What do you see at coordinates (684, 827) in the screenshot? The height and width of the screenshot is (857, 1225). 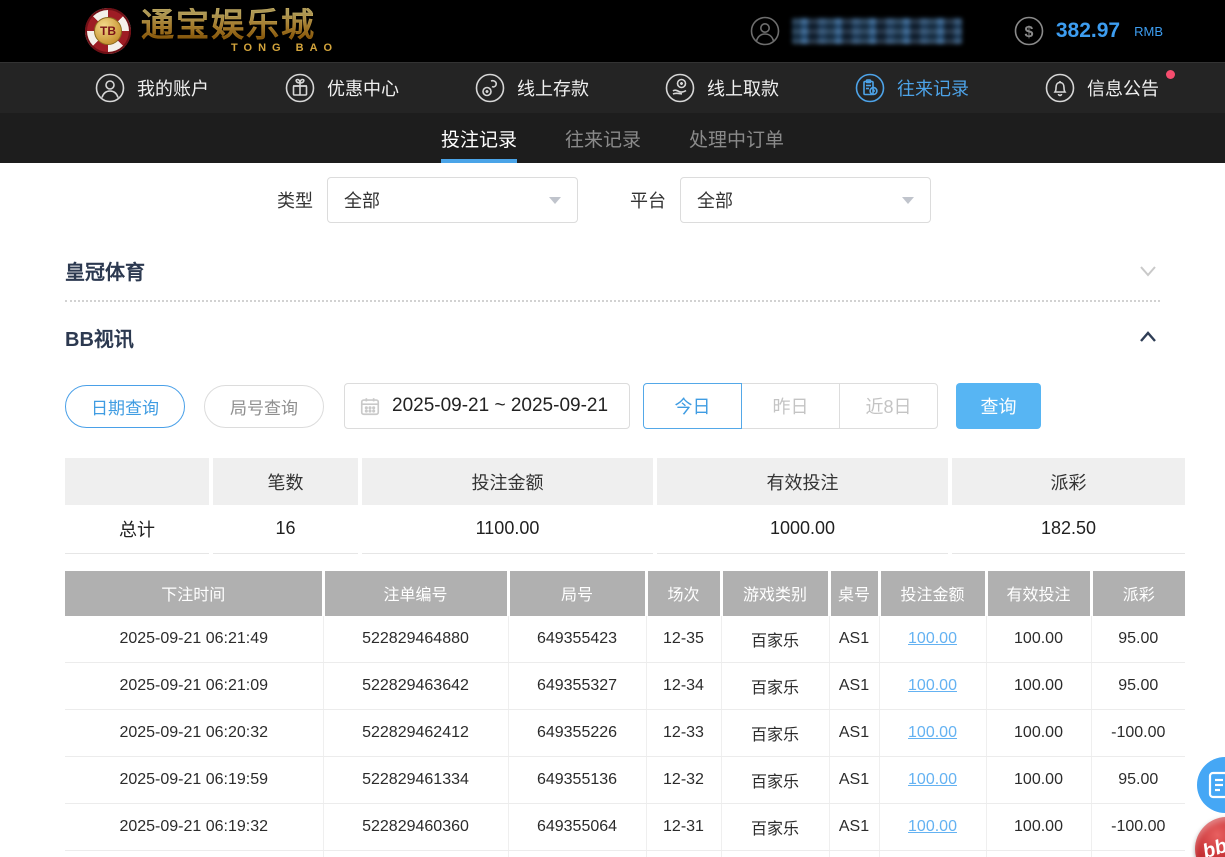 I see `session: 12-31` at bounding box center [684, 827].